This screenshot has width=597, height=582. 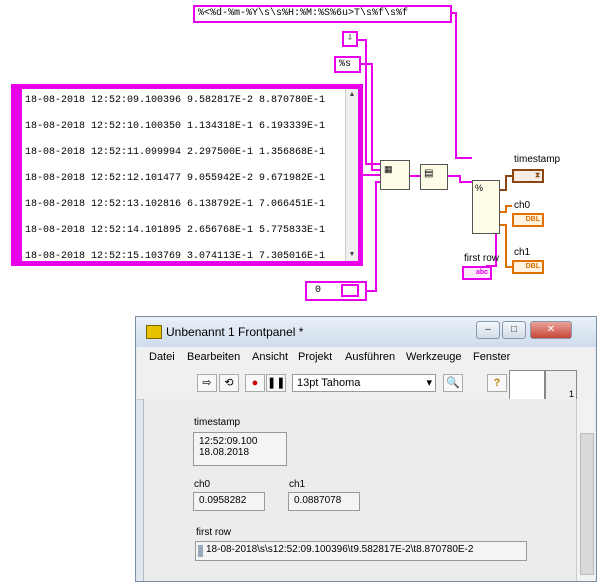 I want to click on delimiter-enum-constant: ⇩, so click(x=350, y=39).